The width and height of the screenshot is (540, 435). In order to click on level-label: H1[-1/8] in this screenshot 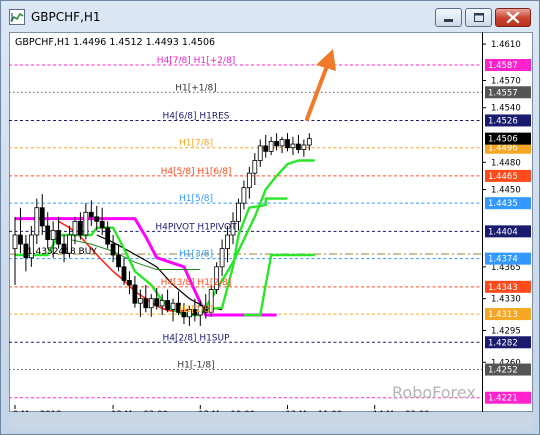, I will do `click(195, 366)`.